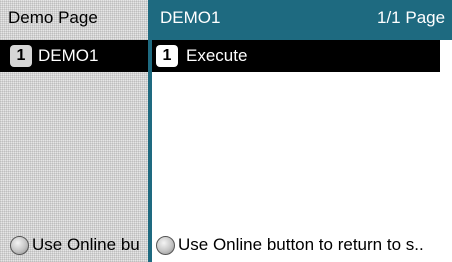 Image resolution: width=452 pixels, height=262 pixels. I want to click on menu-item-label: DEMO1, so click(68, 55).